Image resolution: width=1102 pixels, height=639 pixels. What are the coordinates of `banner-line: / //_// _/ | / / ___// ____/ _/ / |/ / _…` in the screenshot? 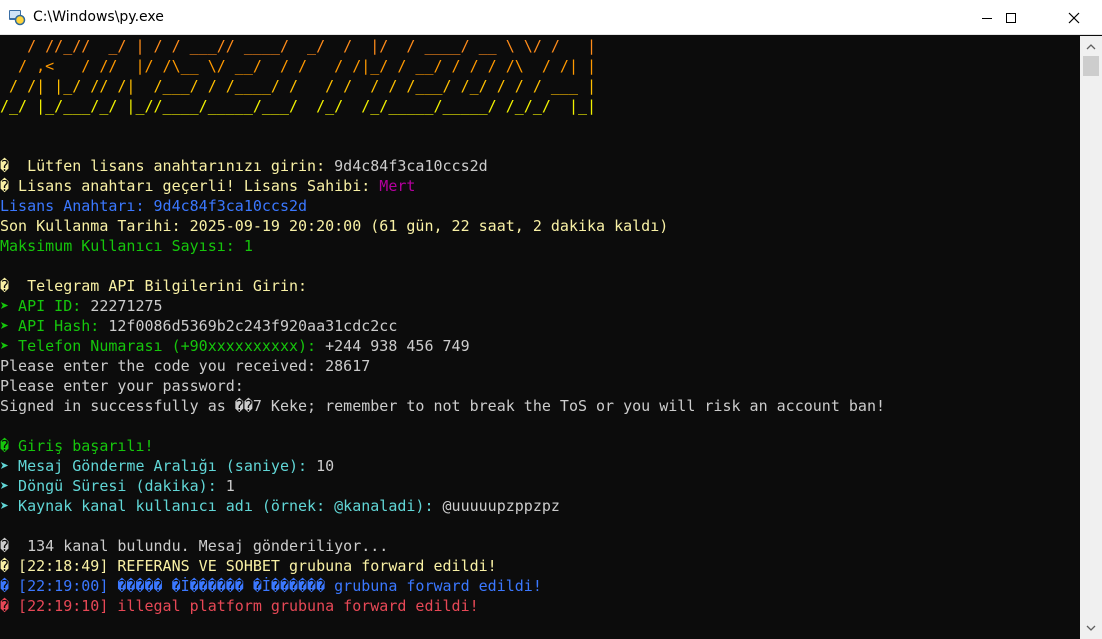 It's located at (298, 46).